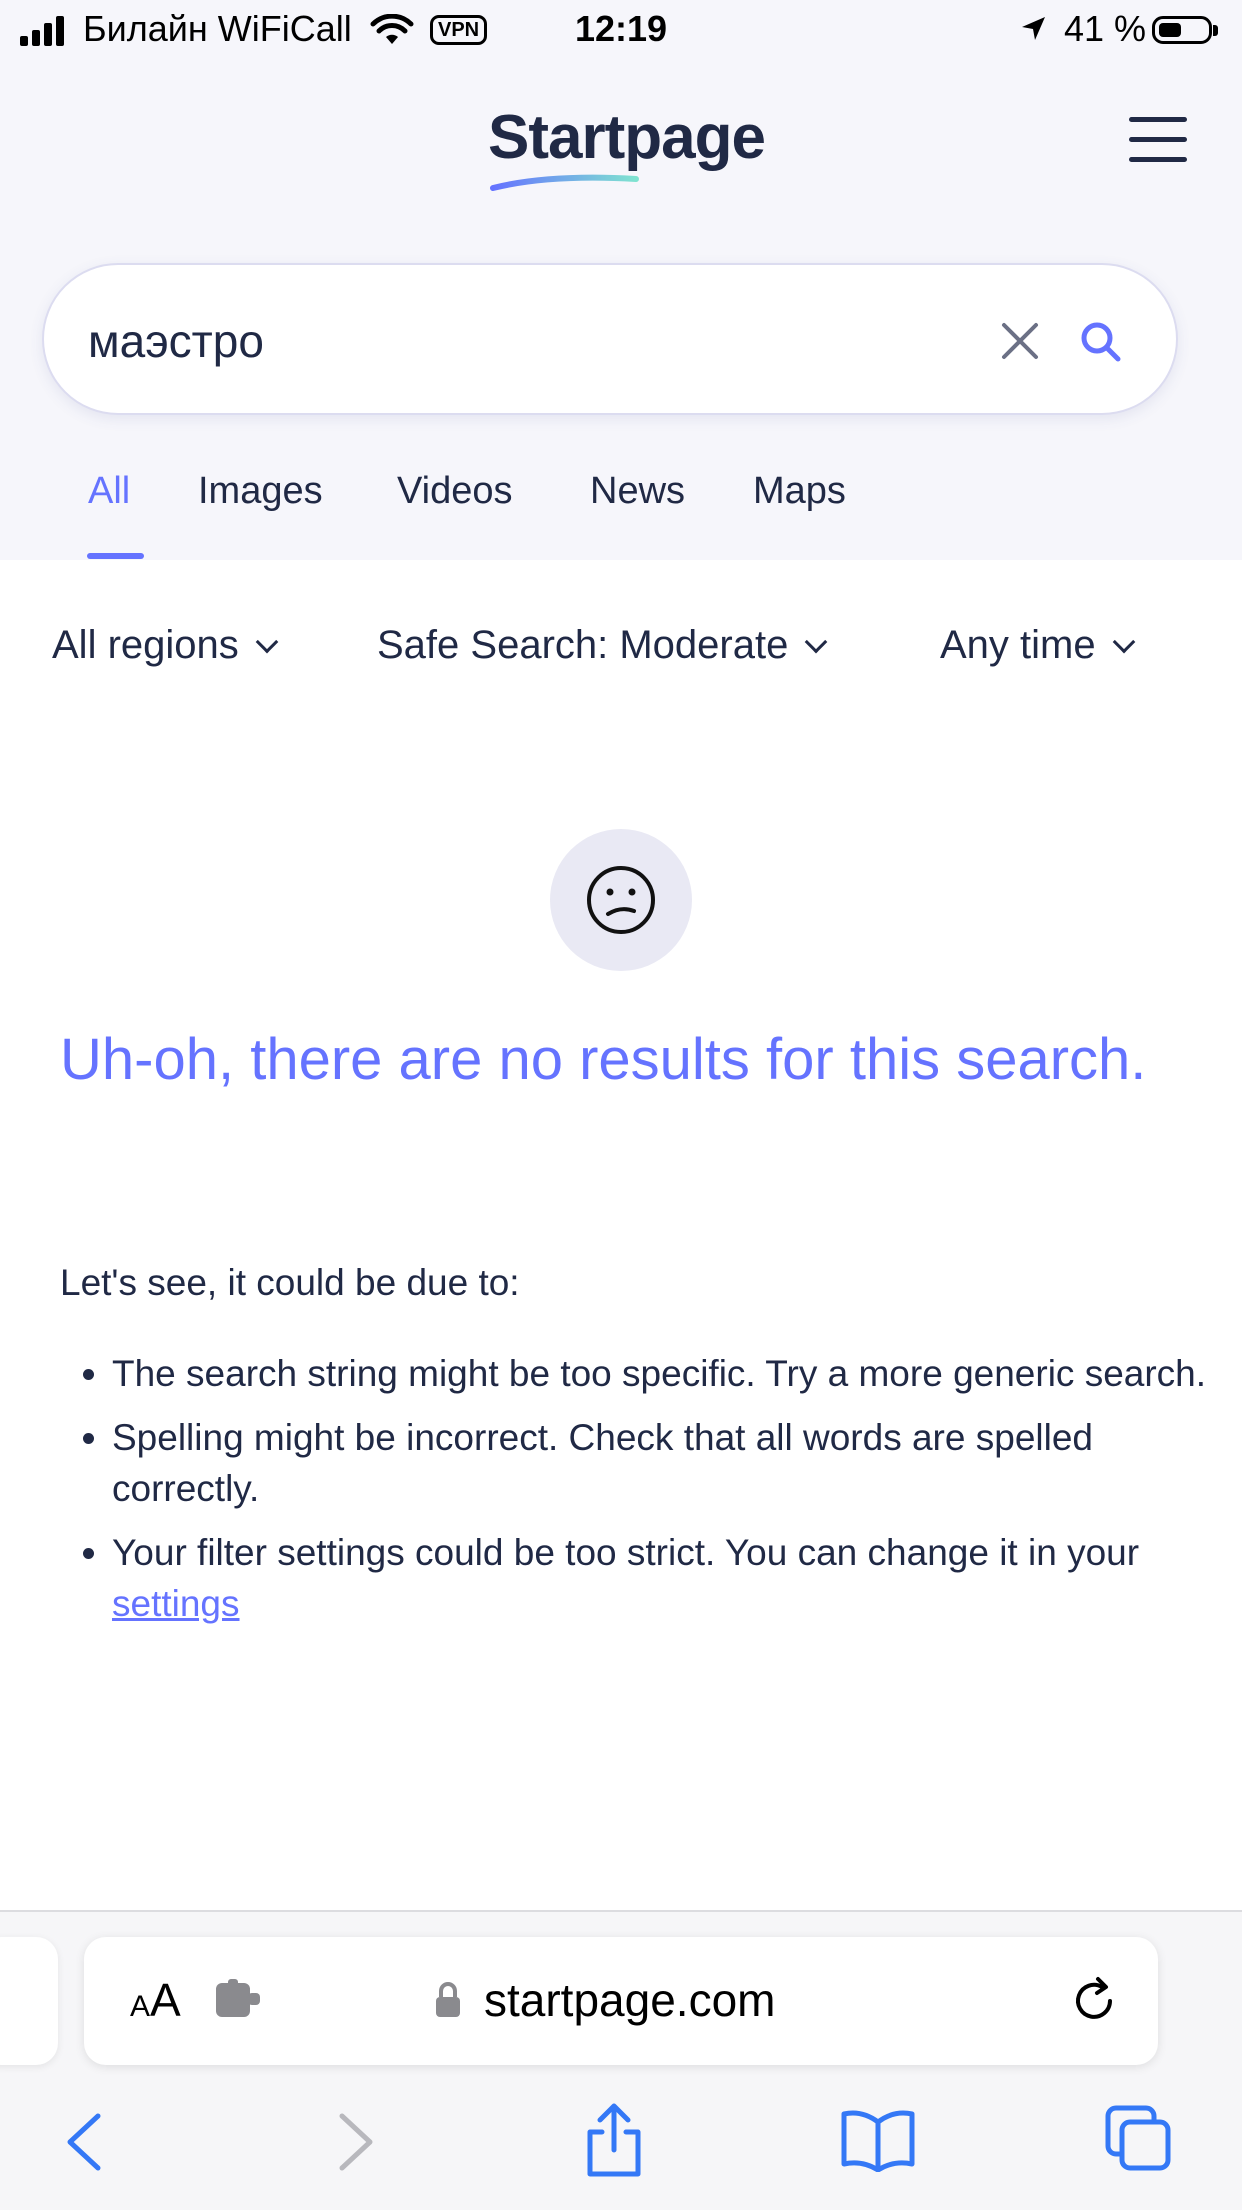 This screenshot has width=1242, height=2210. What do you see at coordinates (176, 1603) in the screenshot?
I see `settings-link: settings` at bounding box center [176, 1603].